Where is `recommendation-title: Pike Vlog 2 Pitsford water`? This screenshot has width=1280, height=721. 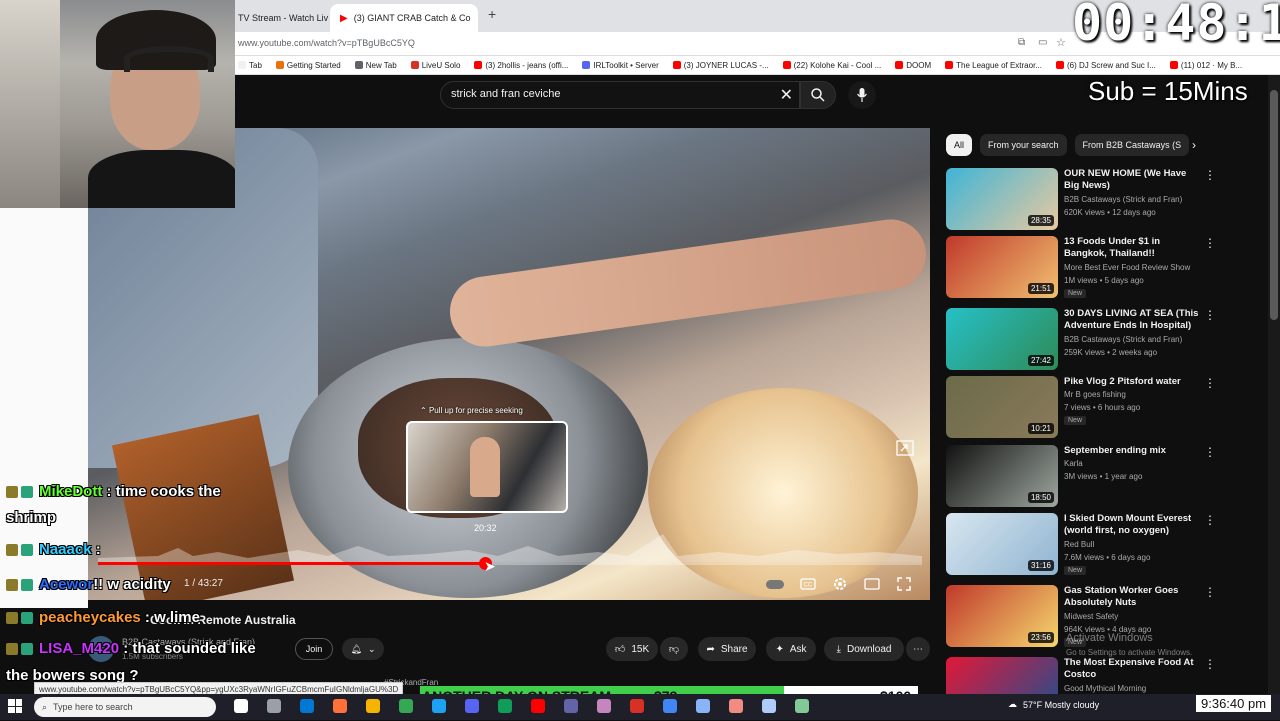
recommendation-title: Pike Vlog 2 Pitsford water is located at coordinates (1134, 382).